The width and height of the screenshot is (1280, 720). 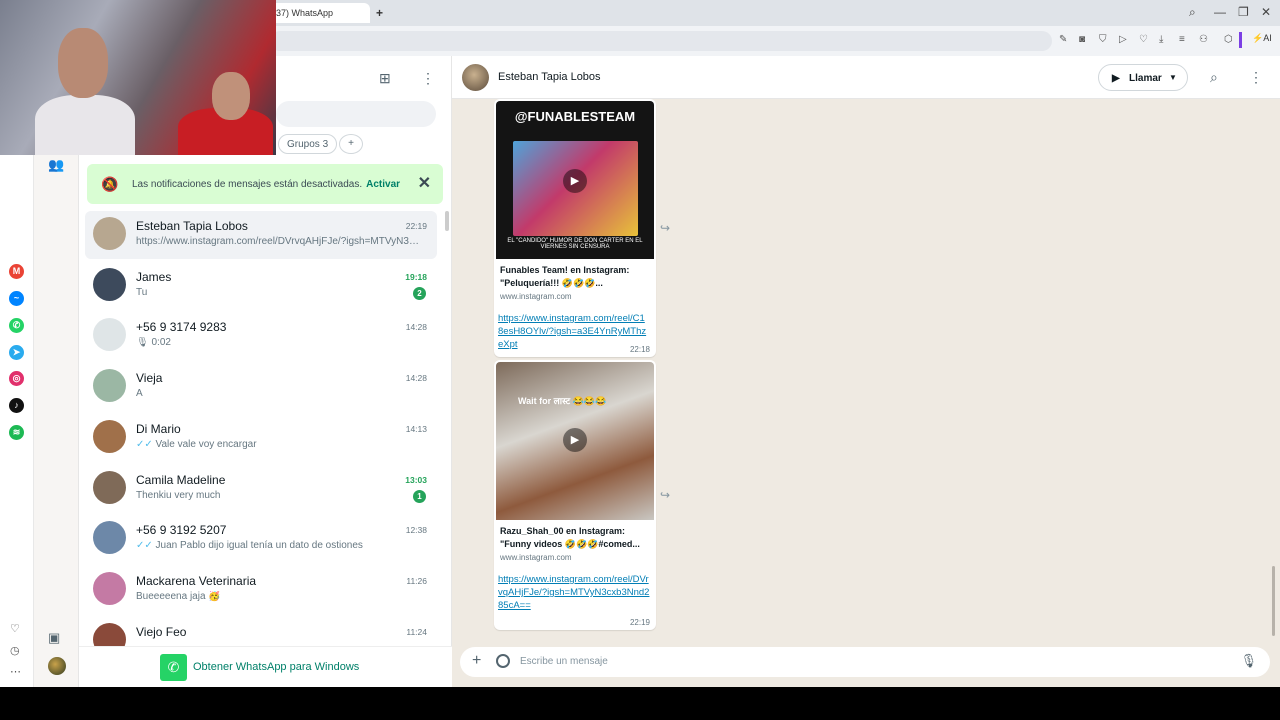 What do you see at coordinates (279, 596) in the screenshot?
I see `chat-preview: Bueeeeena jaja 🥳` at bounding box center [279, 596].